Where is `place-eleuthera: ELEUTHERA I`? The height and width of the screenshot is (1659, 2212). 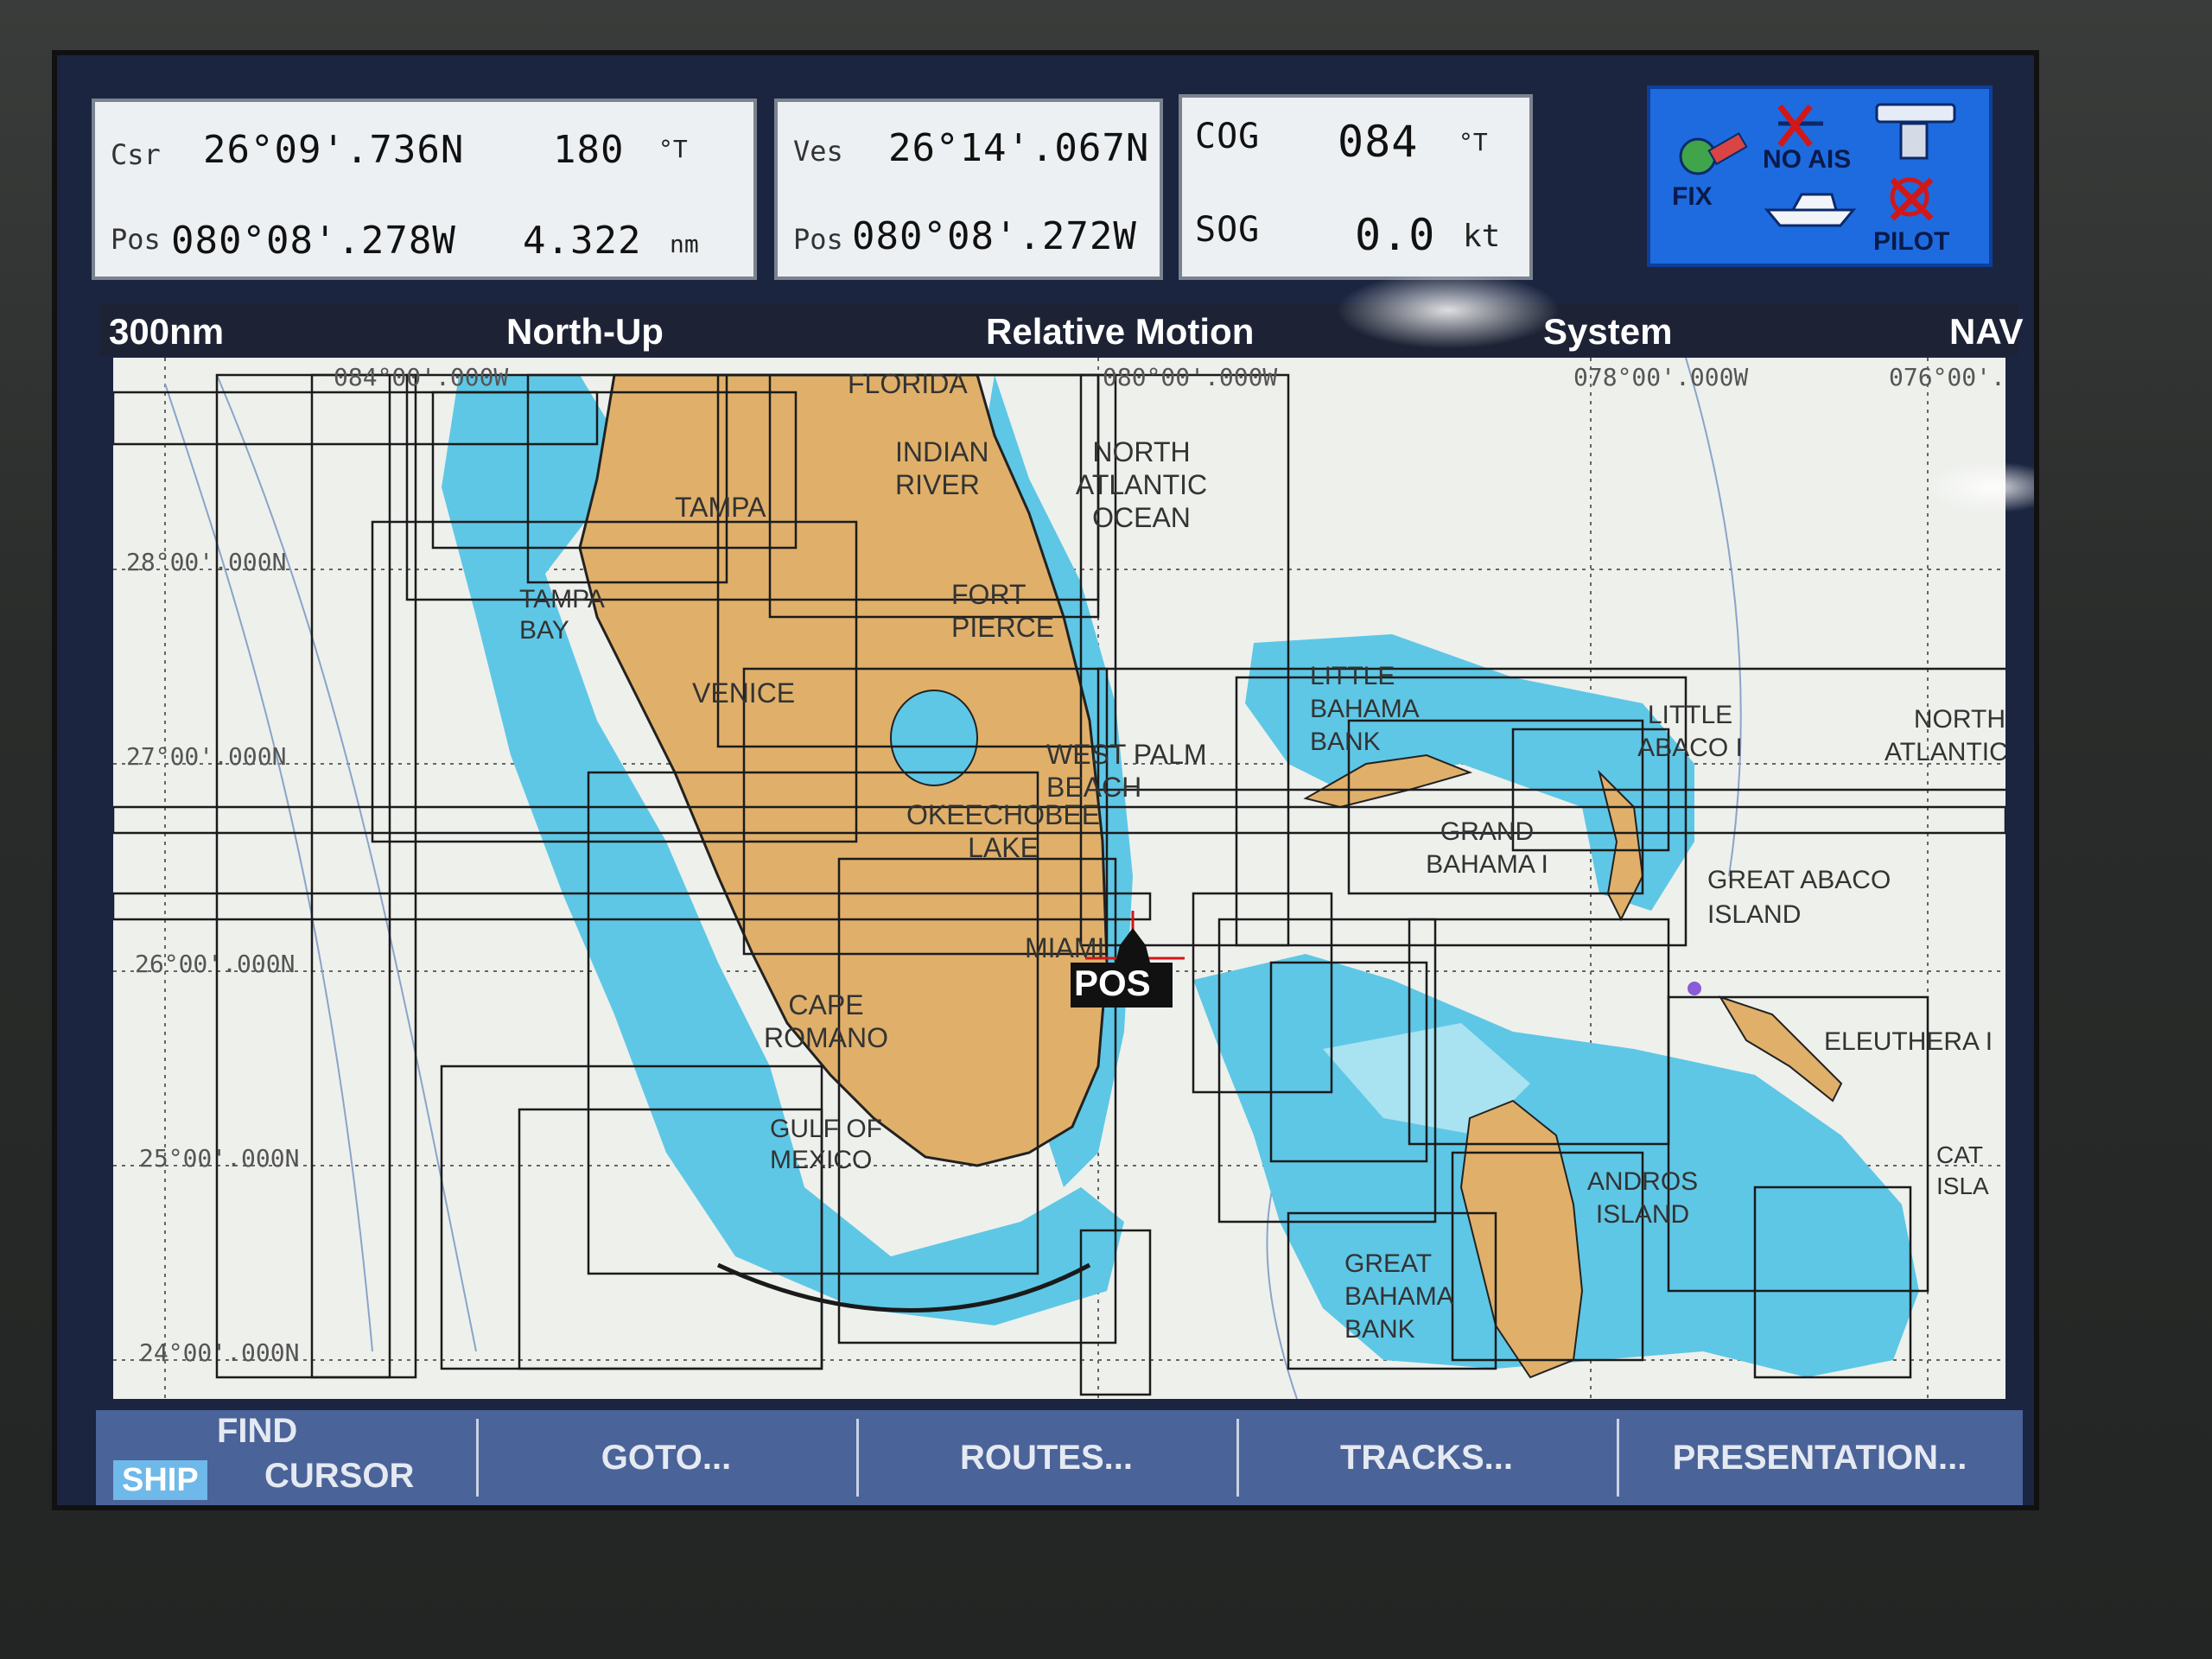
place-eleuthera: ELEUTHERA I is located at coordinates (1908, 1041).